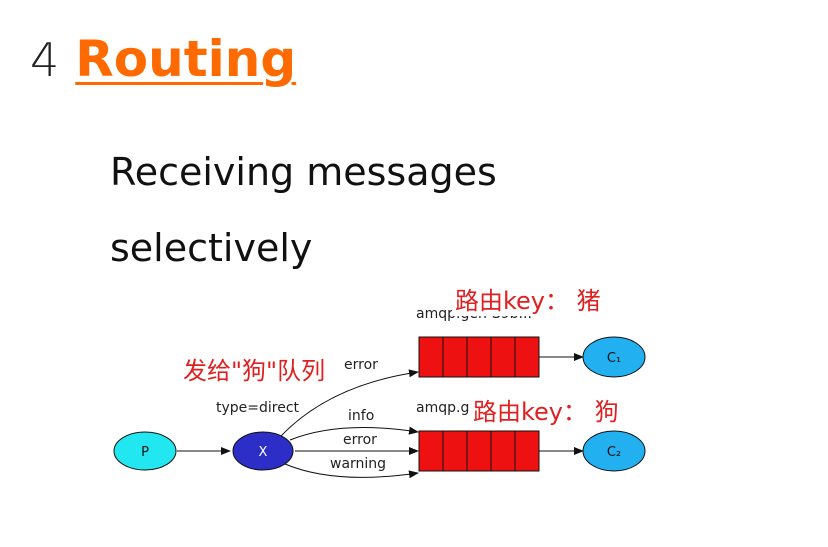 The image size is (828, 547). What do you see at coordinates (254, 371) in the screenshot?
I see `annotation-send-to-dog: 发给"狗"队列` at bounding box center [254, 371].